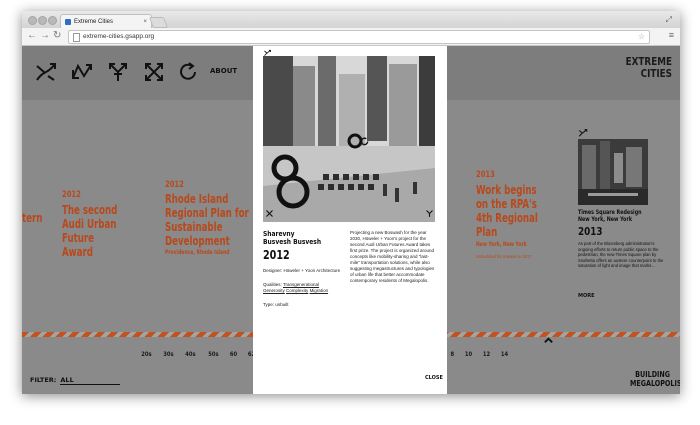 This screenshot has height=425, width=700. I want to click on timeline-note: Scheduled for release in 2017, so click(504, 256).